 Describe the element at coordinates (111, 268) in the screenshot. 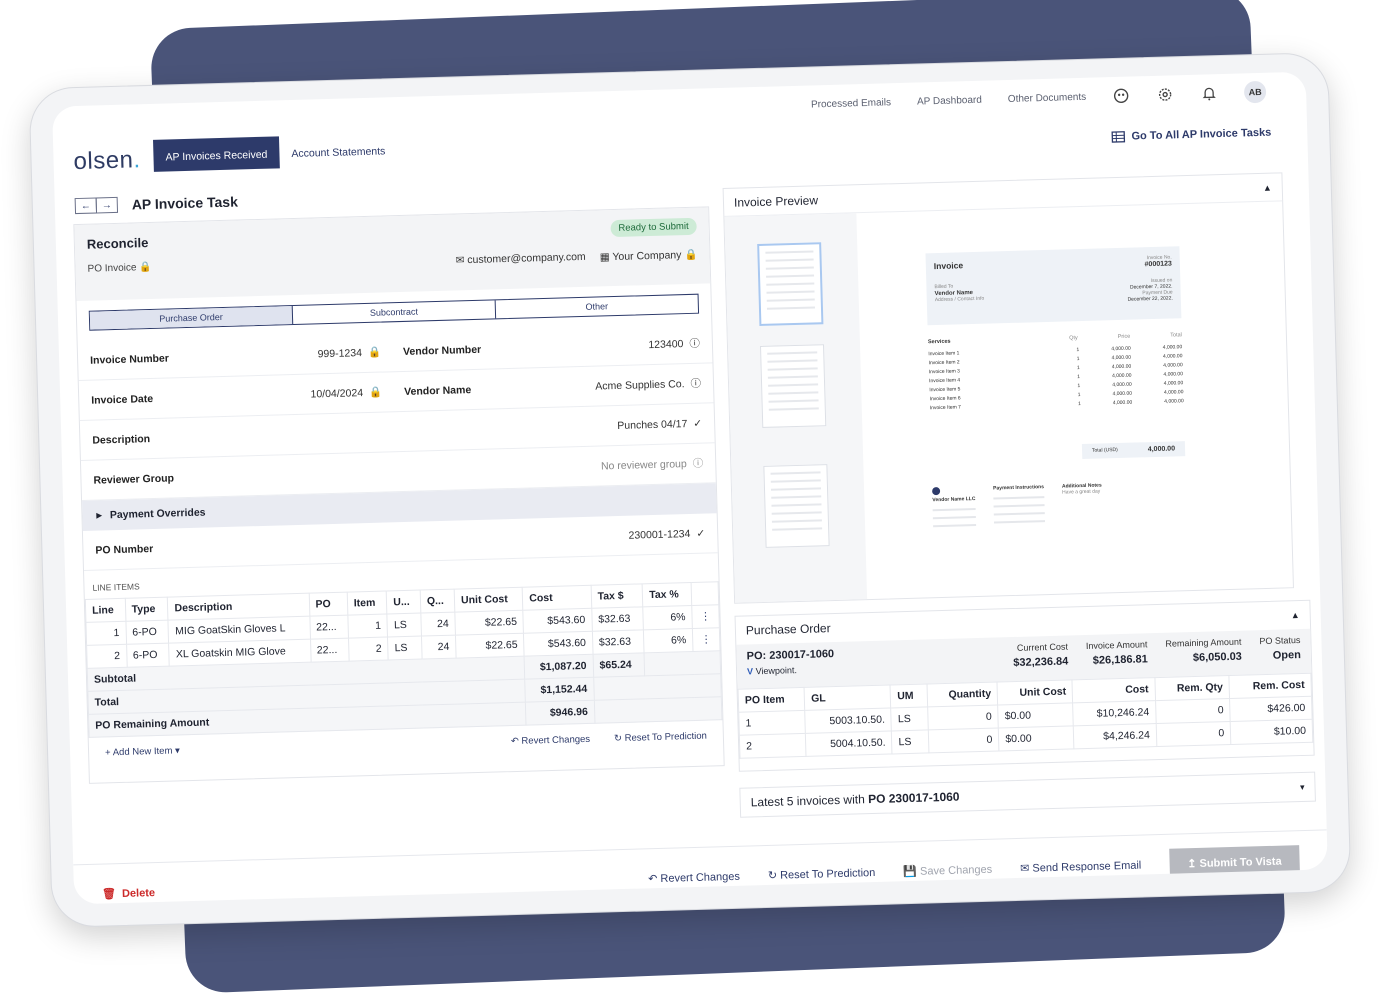

I see `po-invoice-label: PO Invoice` at that location.